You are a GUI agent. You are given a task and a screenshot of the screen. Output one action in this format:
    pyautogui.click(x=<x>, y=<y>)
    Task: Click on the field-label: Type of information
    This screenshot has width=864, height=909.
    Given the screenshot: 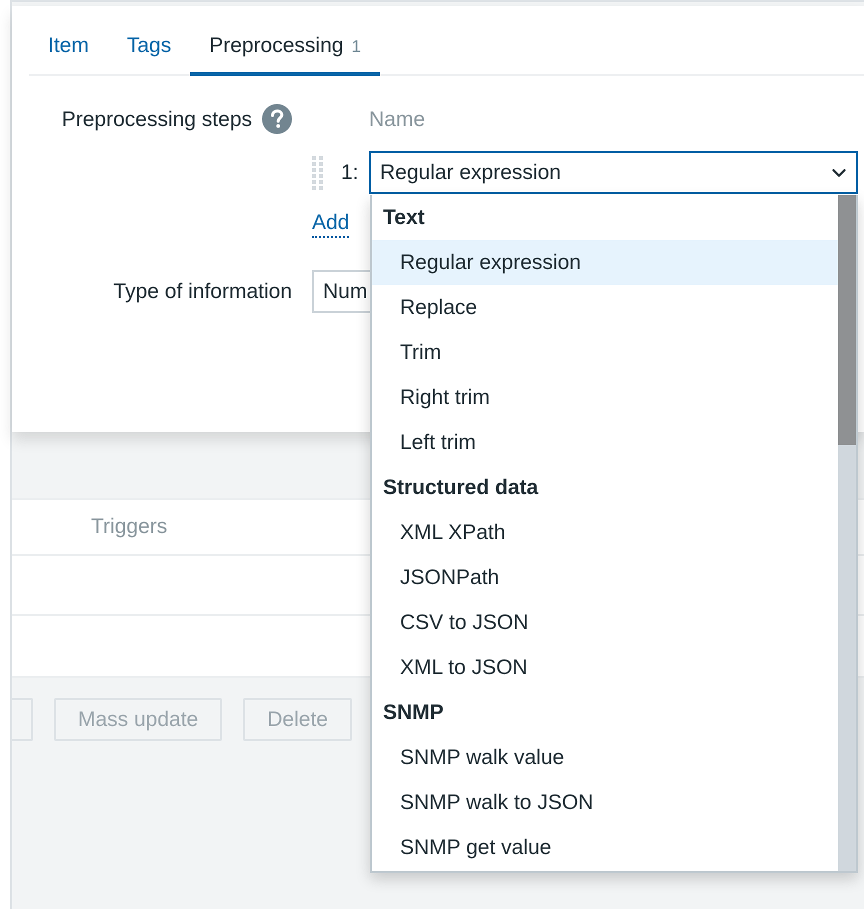 What is the action you would take?
    pyautogui.click(x=202, y=291)
    